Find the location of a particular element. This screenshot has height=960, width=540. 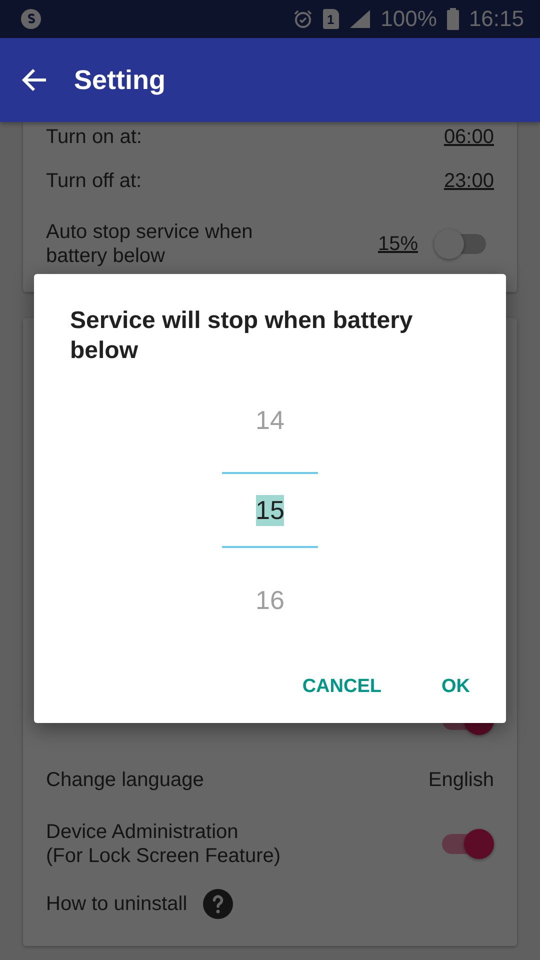

setting-label: Auto stop service when battery below is located at coordinates (150, 244).